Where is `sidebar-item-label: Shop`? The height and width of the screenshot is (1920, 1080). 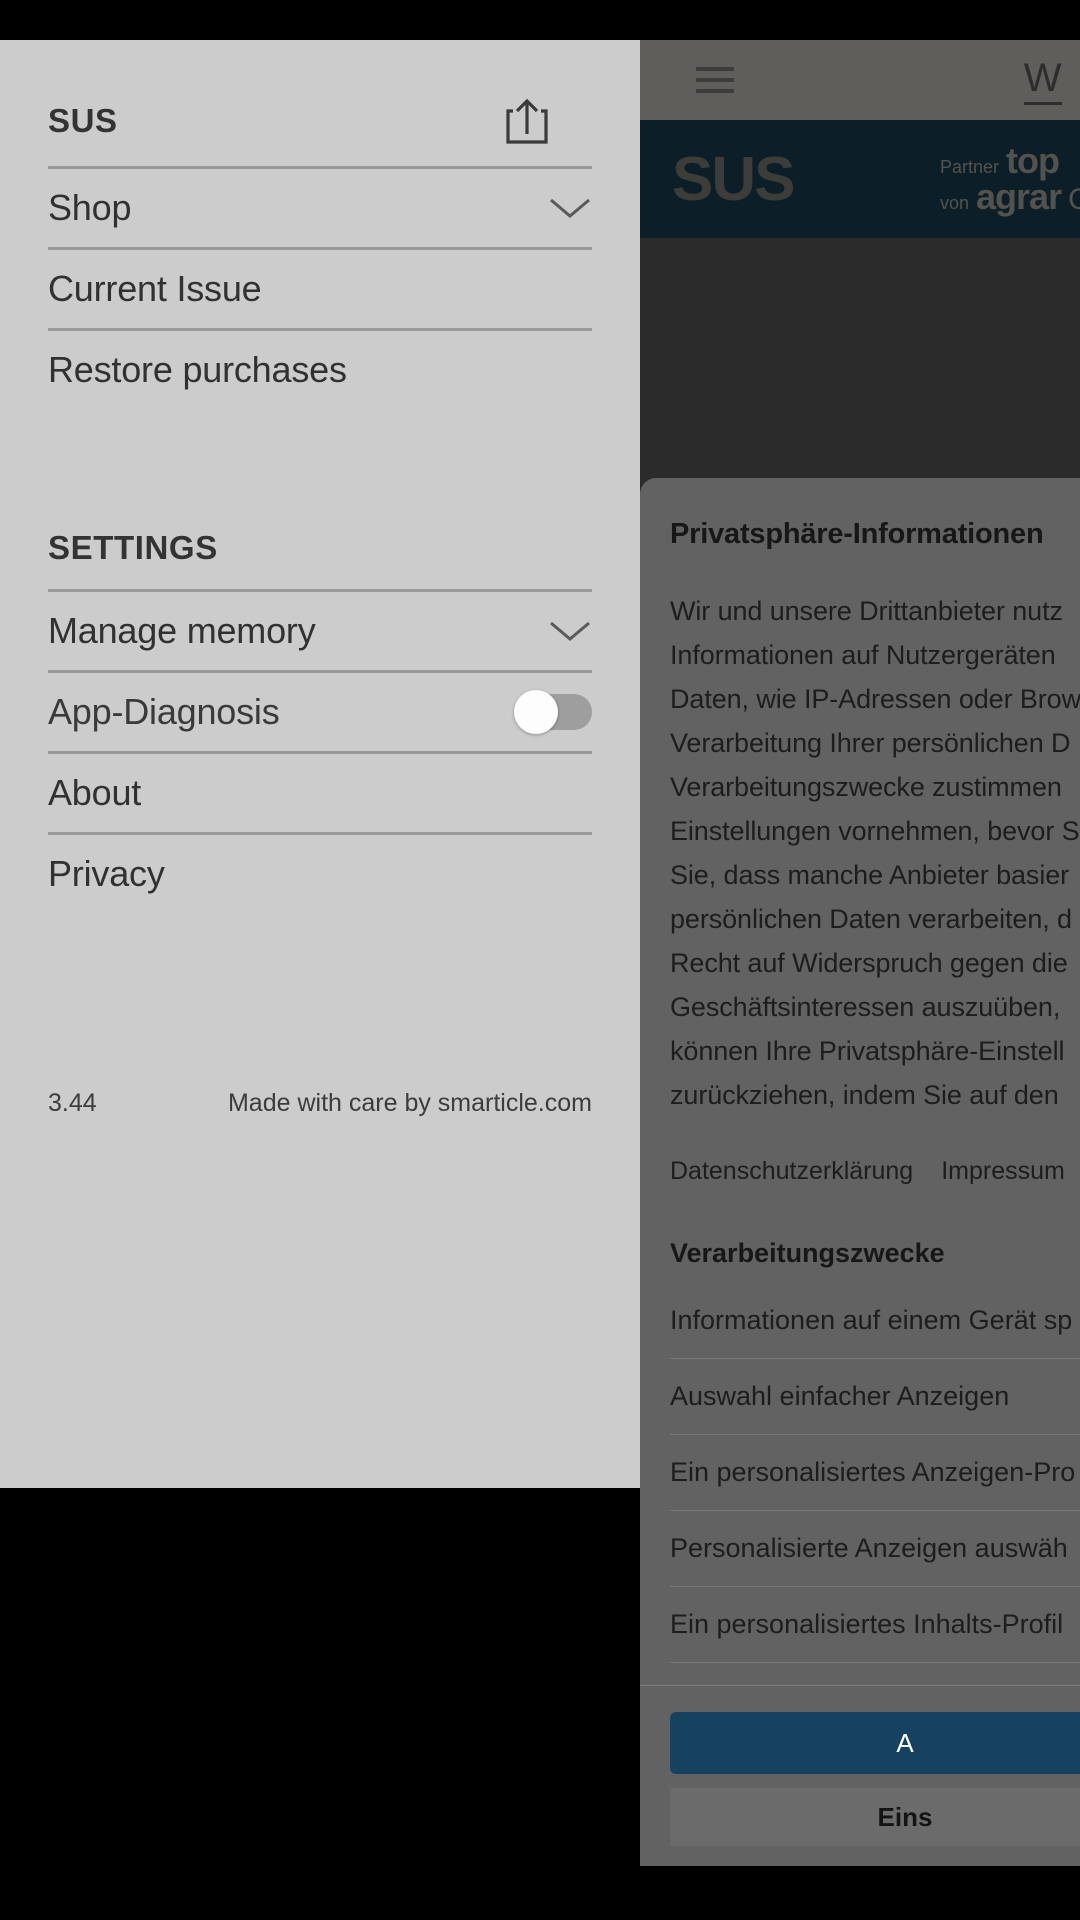
sidebar-item-label: Shop is located at coordinates (90, 207).